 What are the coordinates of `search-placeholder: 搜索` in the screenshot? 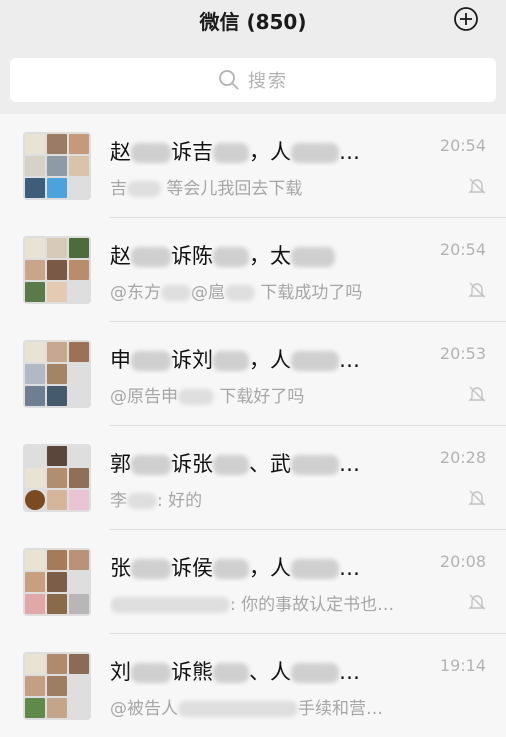 It's located at (268, 81).